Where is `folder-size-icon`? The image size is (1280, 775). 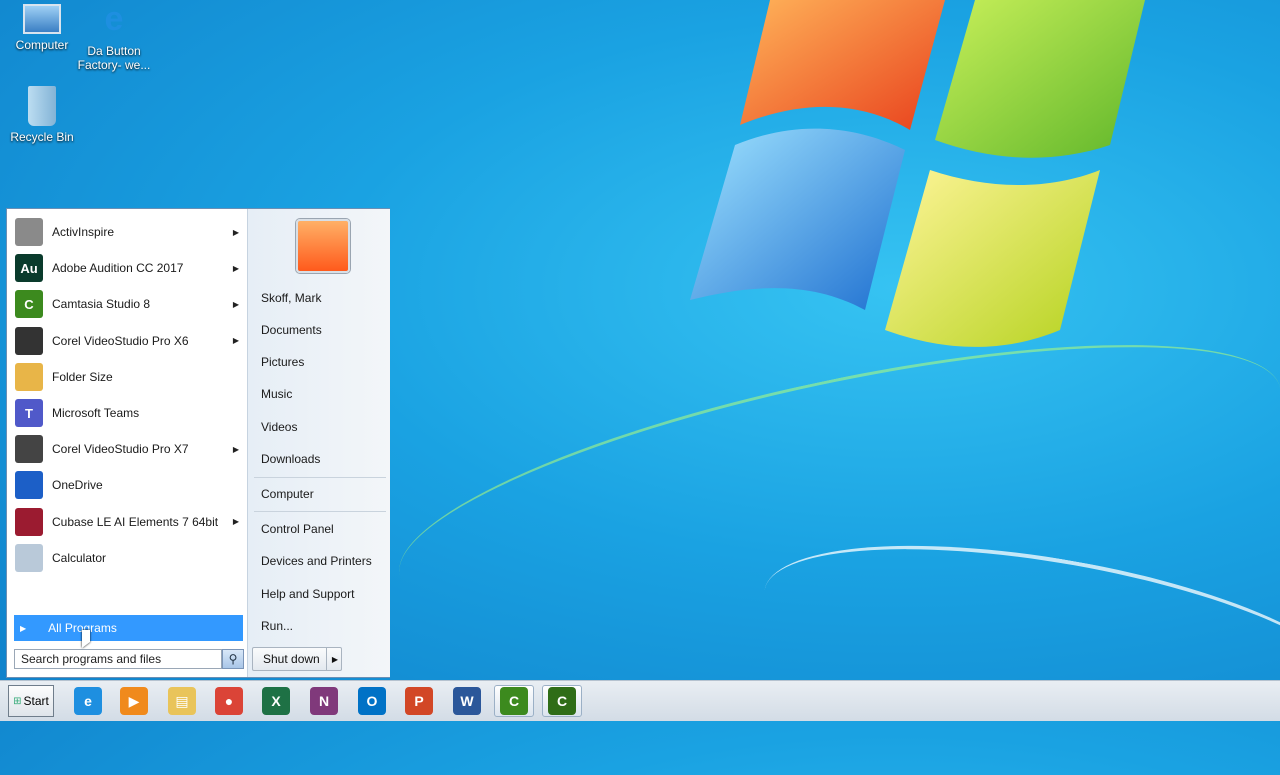 folder-size-icon is located at coordinates (29, 376).